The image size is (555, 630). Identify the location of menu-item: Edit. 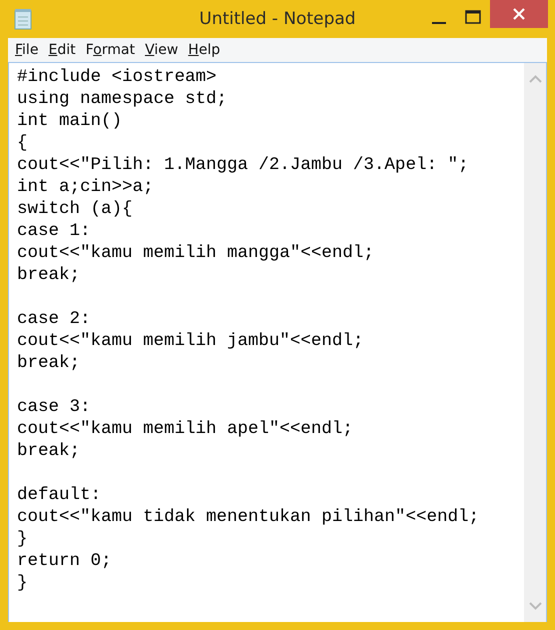
(62, 50).